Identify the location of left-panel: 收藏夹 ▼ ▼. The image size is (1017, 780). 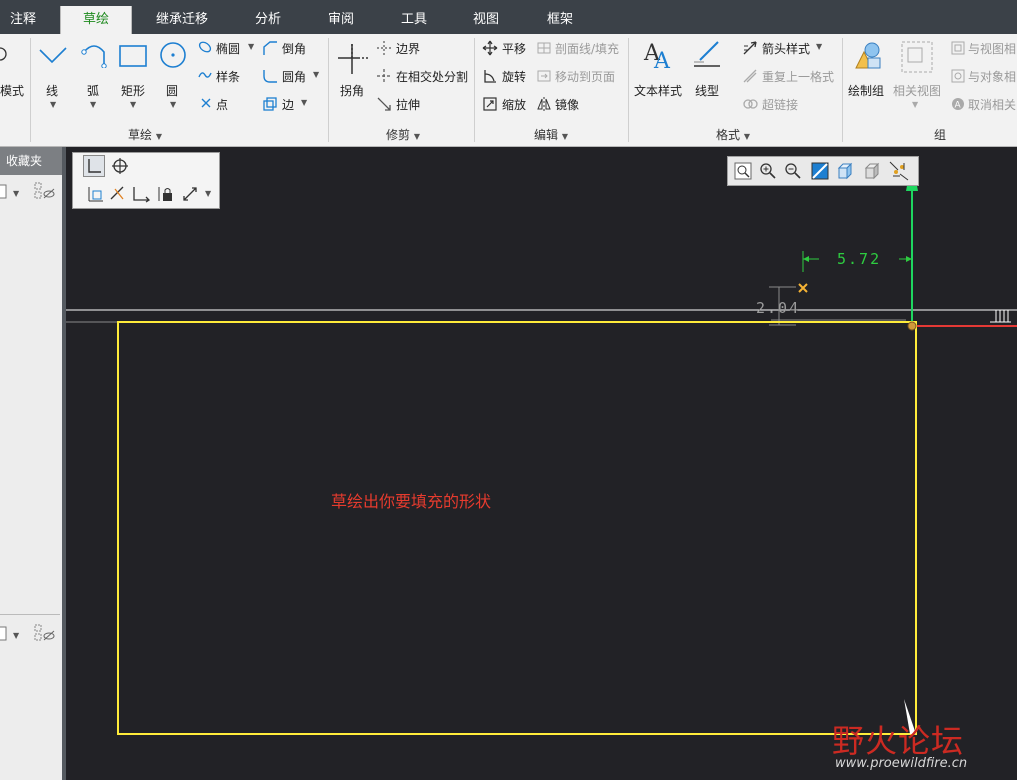
(31, 463).